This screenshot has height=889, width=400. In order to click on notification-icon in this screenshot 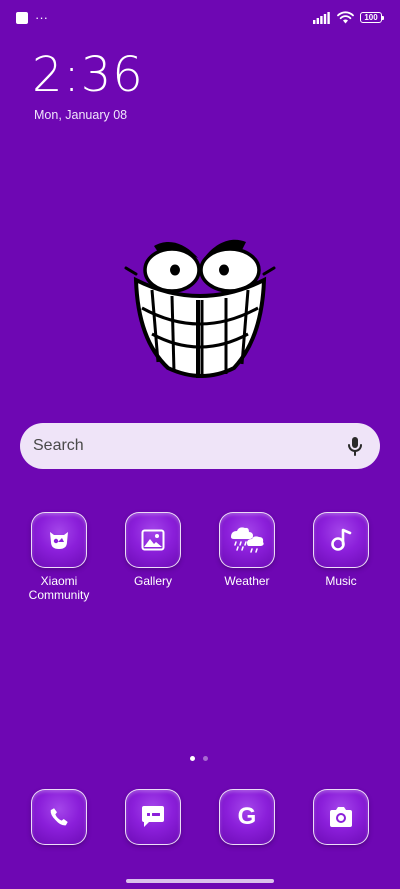, I will do `click(22, 18)`.